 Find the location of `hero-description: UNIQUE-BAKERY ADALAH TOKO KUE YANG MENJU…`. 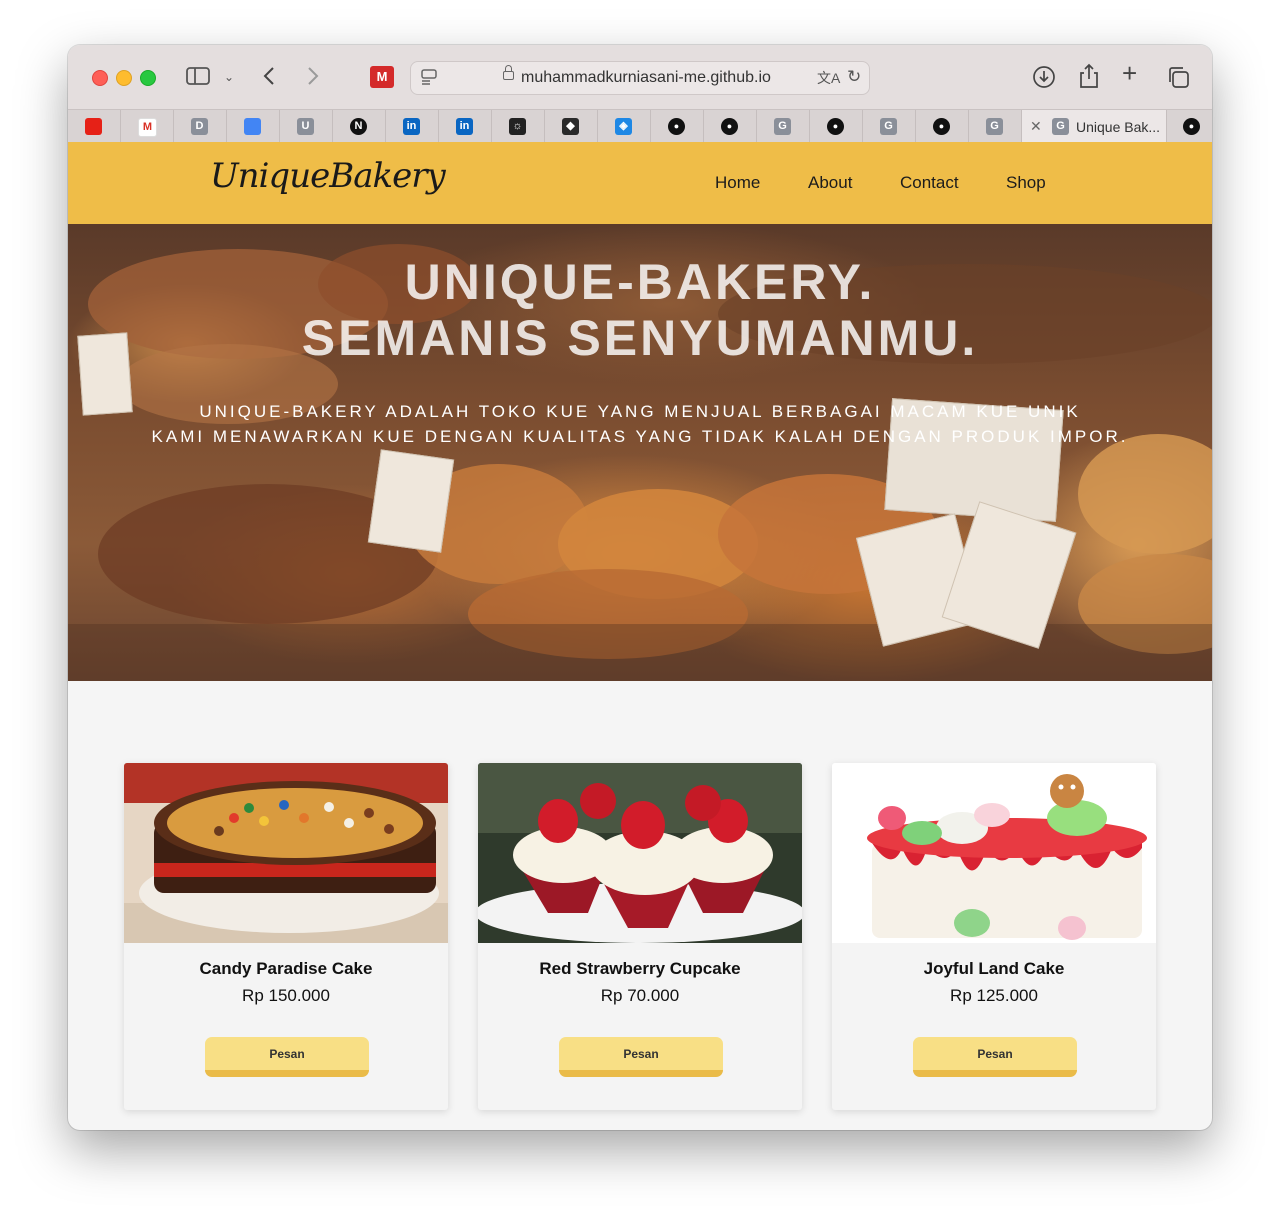

hero-description: UNIQUE-BAKERY ADALAH TOKO KUE YANG MENJU… is located at coordinates (640, 424).